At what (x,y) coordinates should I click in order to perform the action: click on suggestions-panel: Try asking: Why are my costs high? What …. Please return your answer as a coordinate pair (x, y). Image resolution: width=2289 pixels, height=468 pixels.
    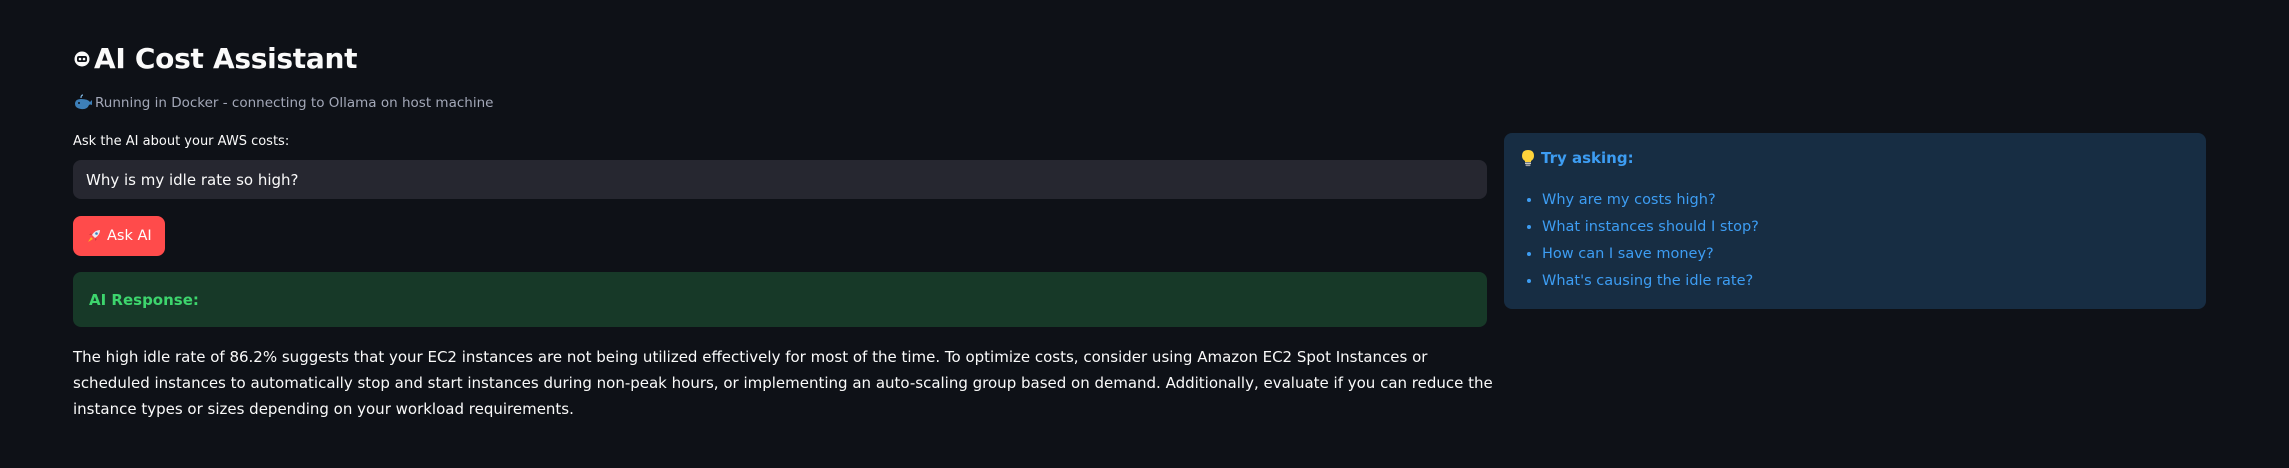
    Looking at the image, I should click on (1855, 221).